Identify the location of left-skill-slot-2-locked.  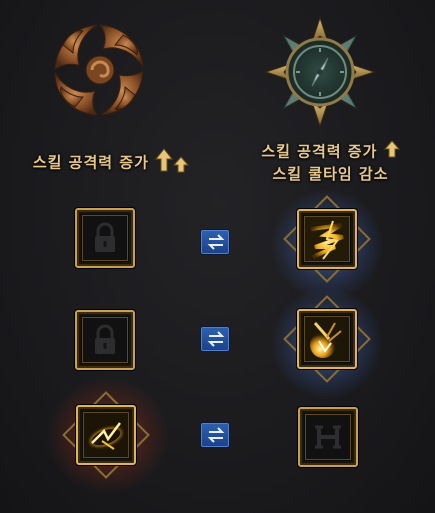
(105, 340).